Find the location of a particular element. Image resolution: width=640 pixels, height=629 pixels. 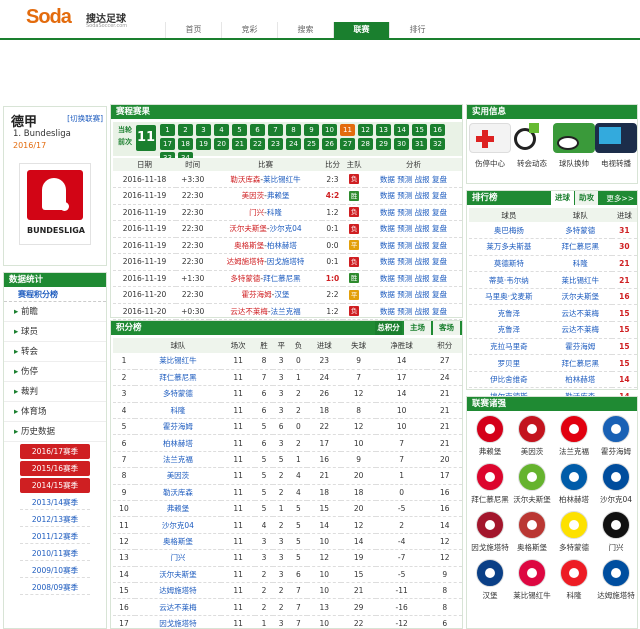

club-item: 科隆 is located at coordinates (574, 580).